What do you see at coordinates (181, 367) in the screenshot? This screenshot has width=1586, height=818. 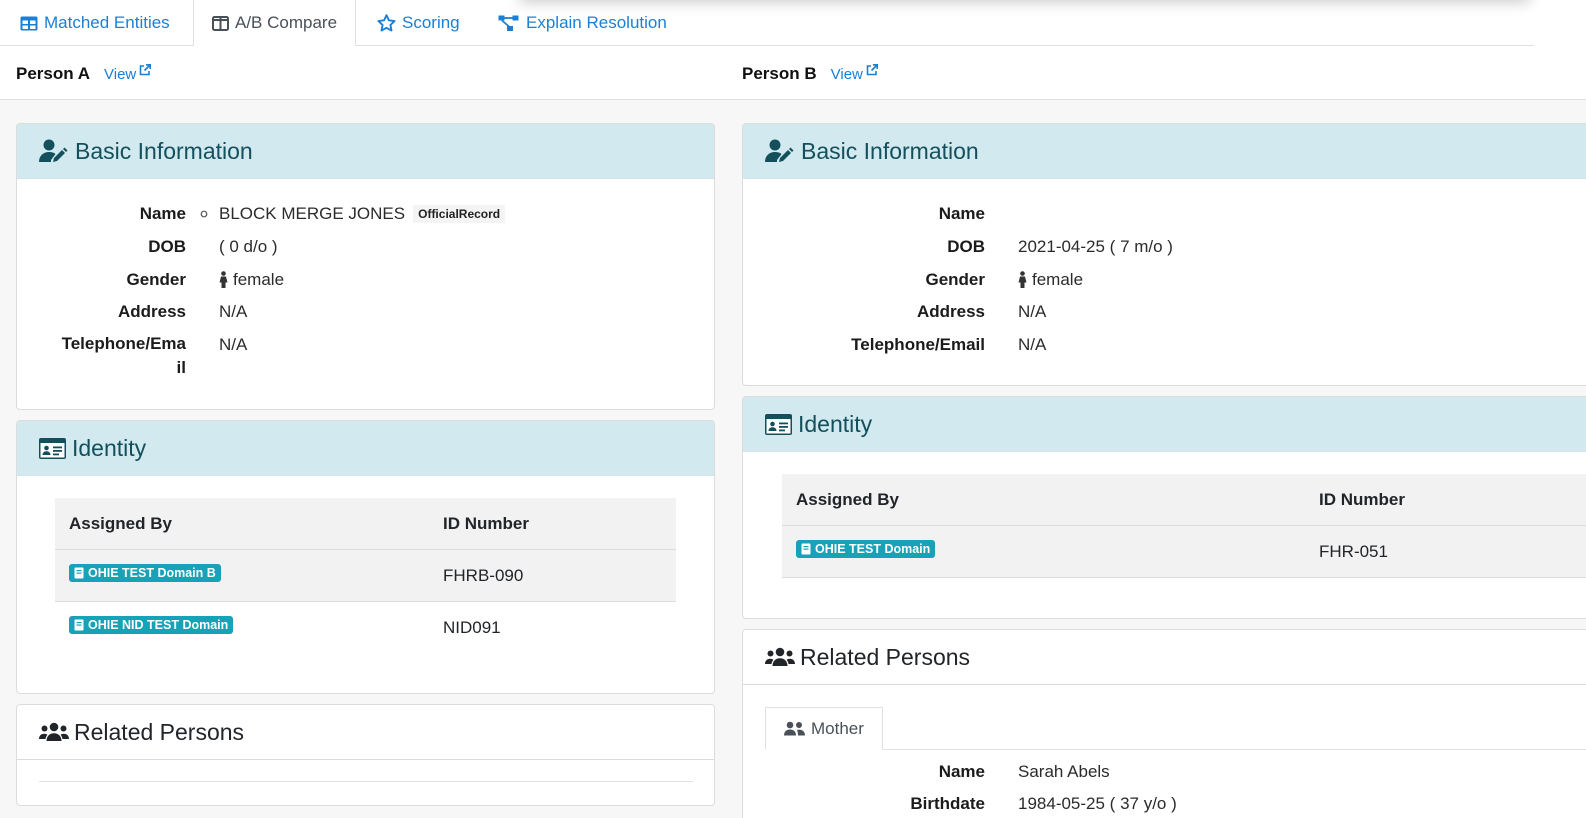 I see `telephone-label-line2: il` at bounding box center [181, 367].